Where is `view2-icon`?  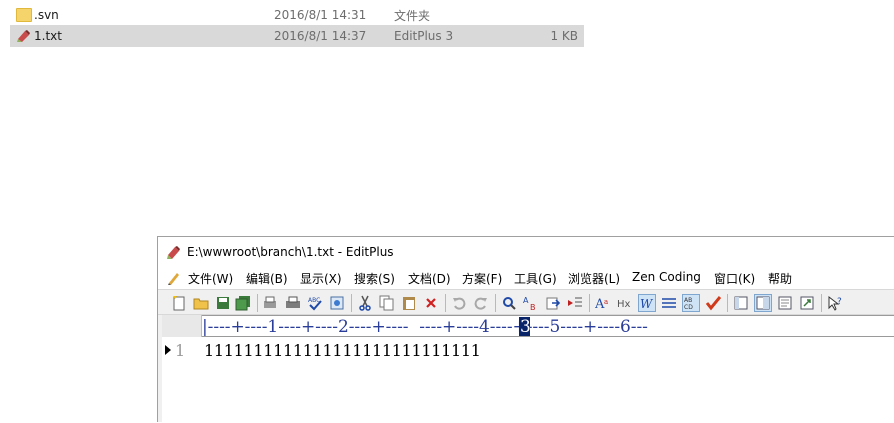 view2-icon is located at coordinates (763, 303).